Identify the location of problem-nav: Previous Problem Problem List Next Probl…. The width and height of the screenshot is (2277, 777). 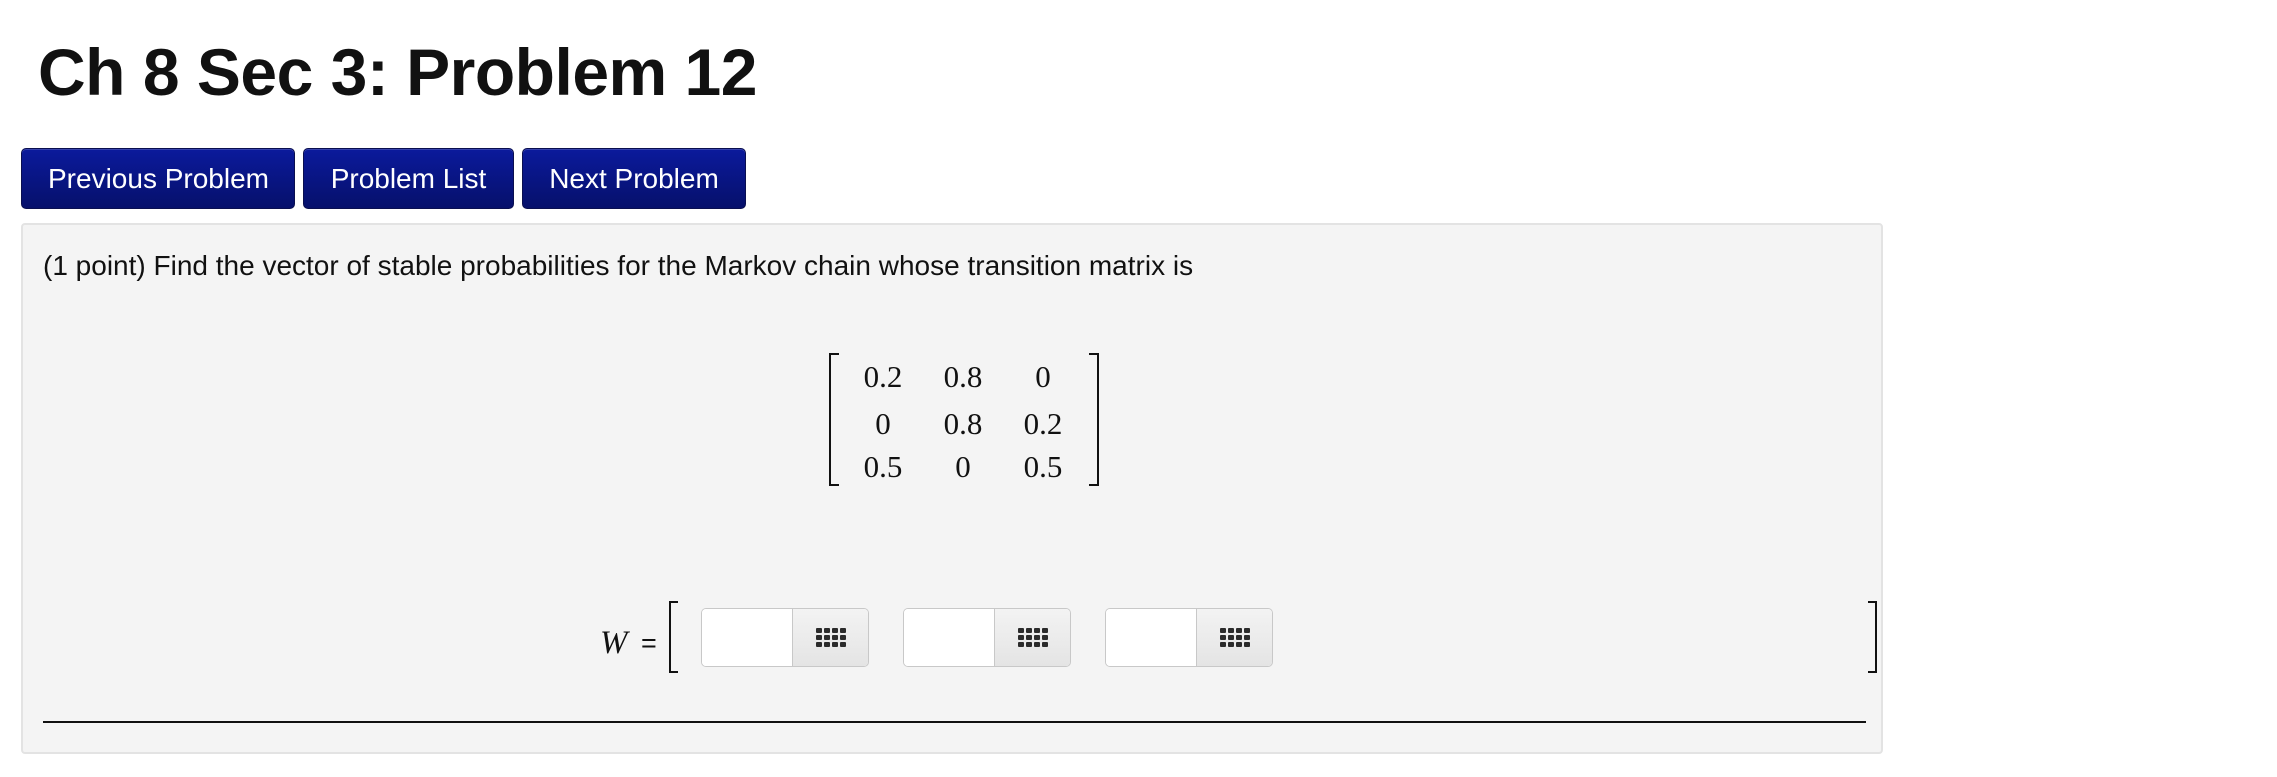
(383, 178).